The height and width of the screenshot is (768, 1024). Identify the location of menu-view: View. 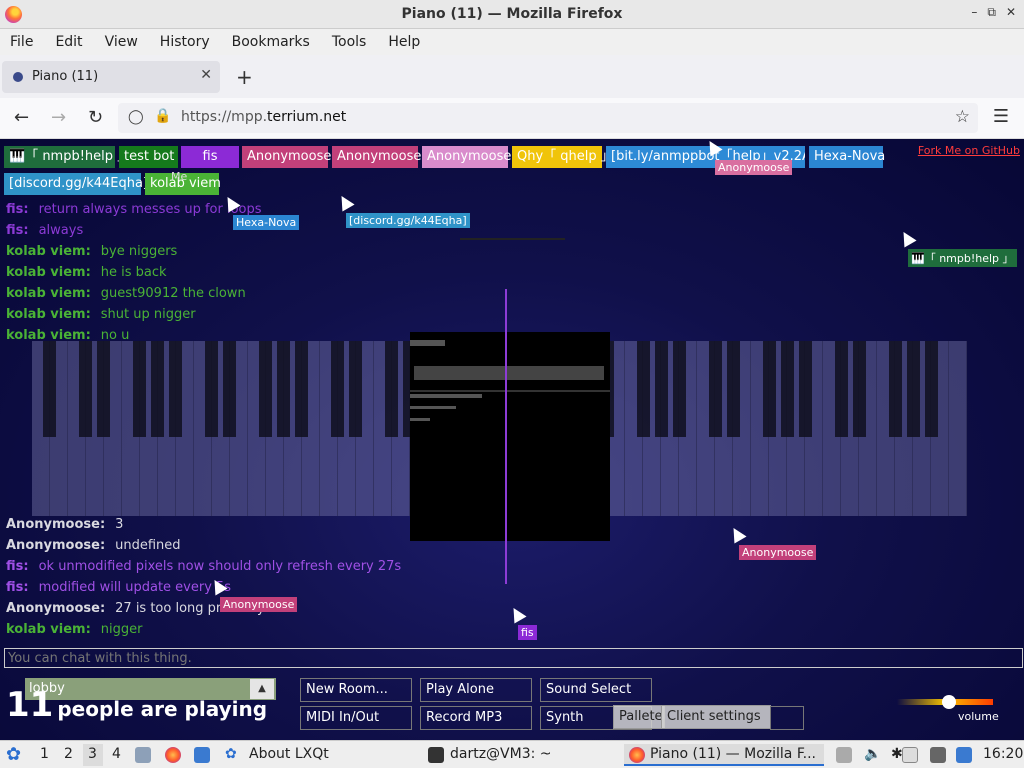
(121, 42).